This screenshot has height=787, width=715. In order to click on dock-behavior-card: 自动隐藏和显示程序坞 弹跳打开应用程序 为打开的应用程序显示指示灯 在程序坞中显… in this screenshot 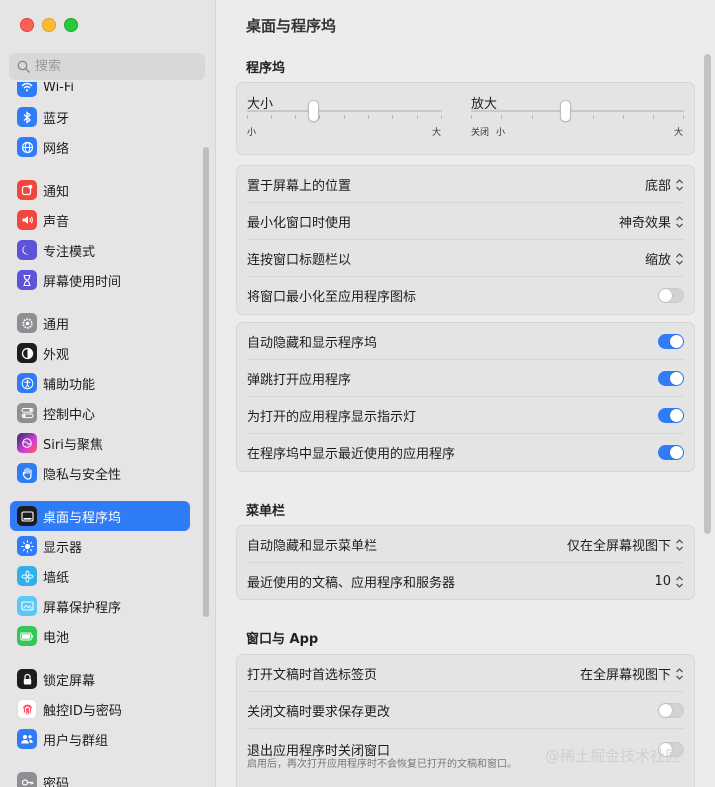, I will do `click(465, 397)`.